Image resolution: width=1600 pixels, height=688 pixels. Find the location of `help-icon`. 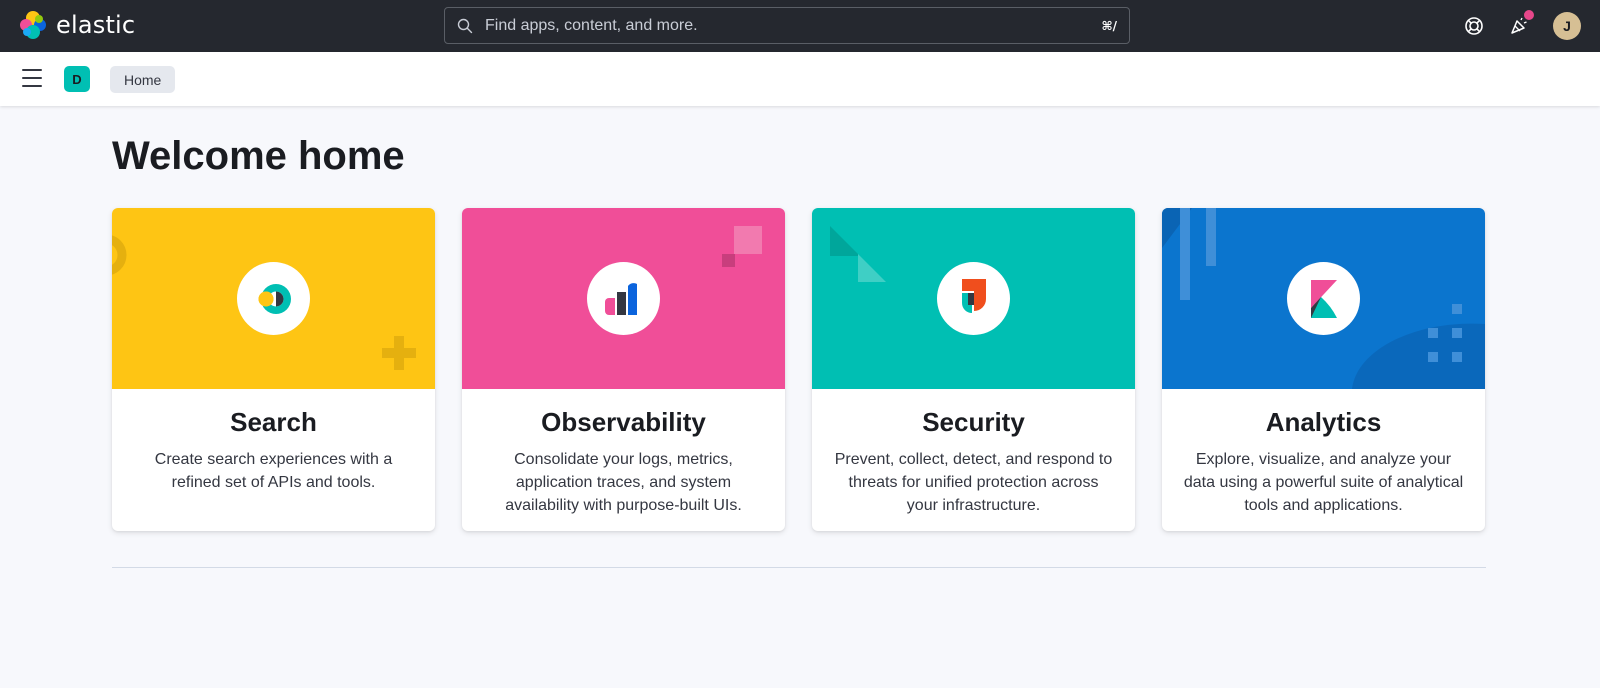

help-icon is located at coordinates (1474, 26).